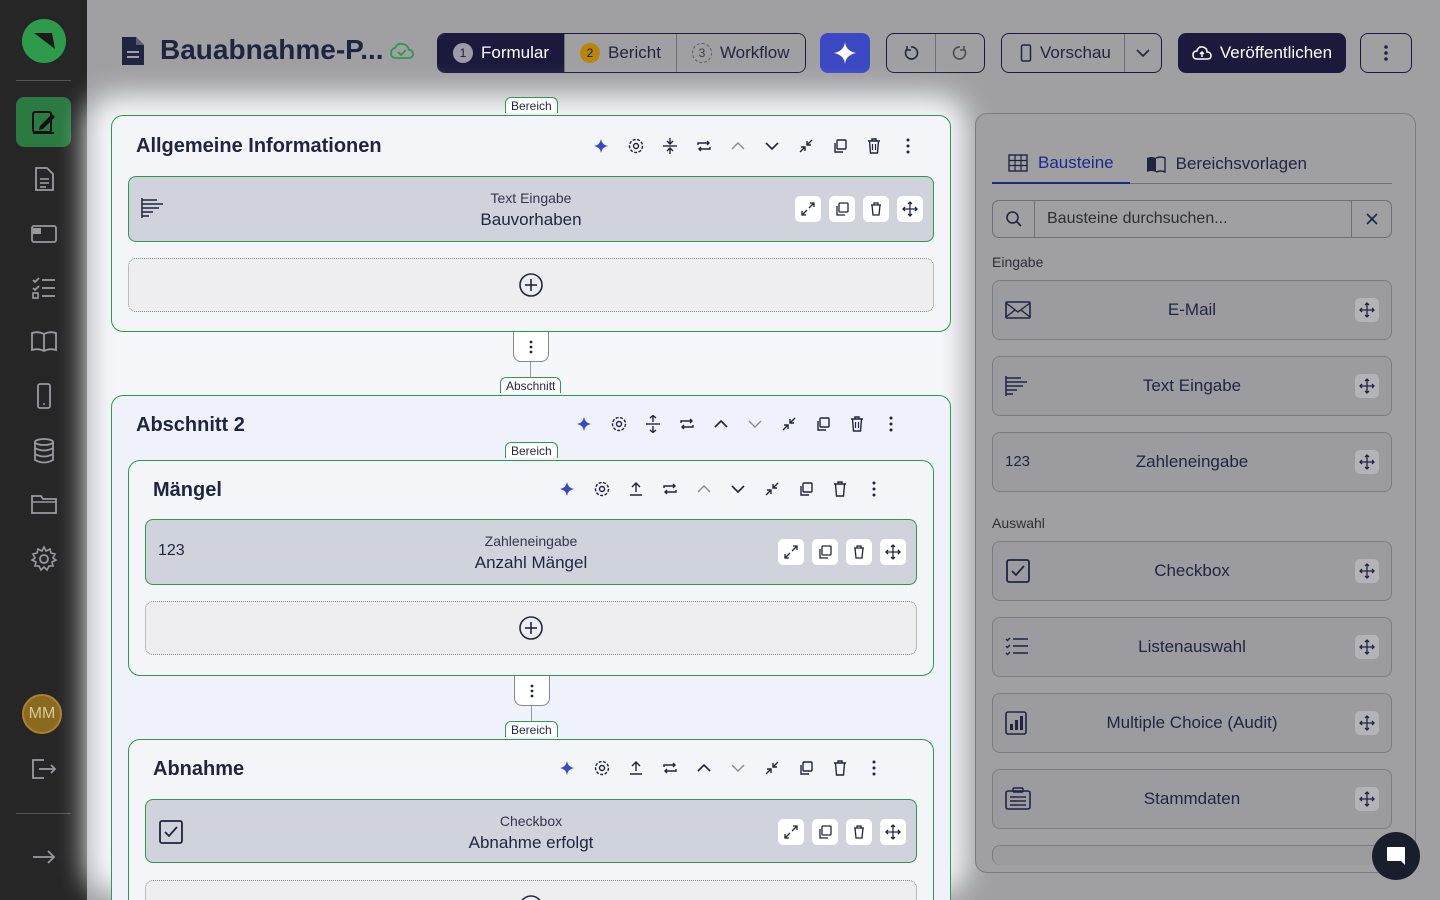  I want to click on nav-mobile, so click(43, 396).